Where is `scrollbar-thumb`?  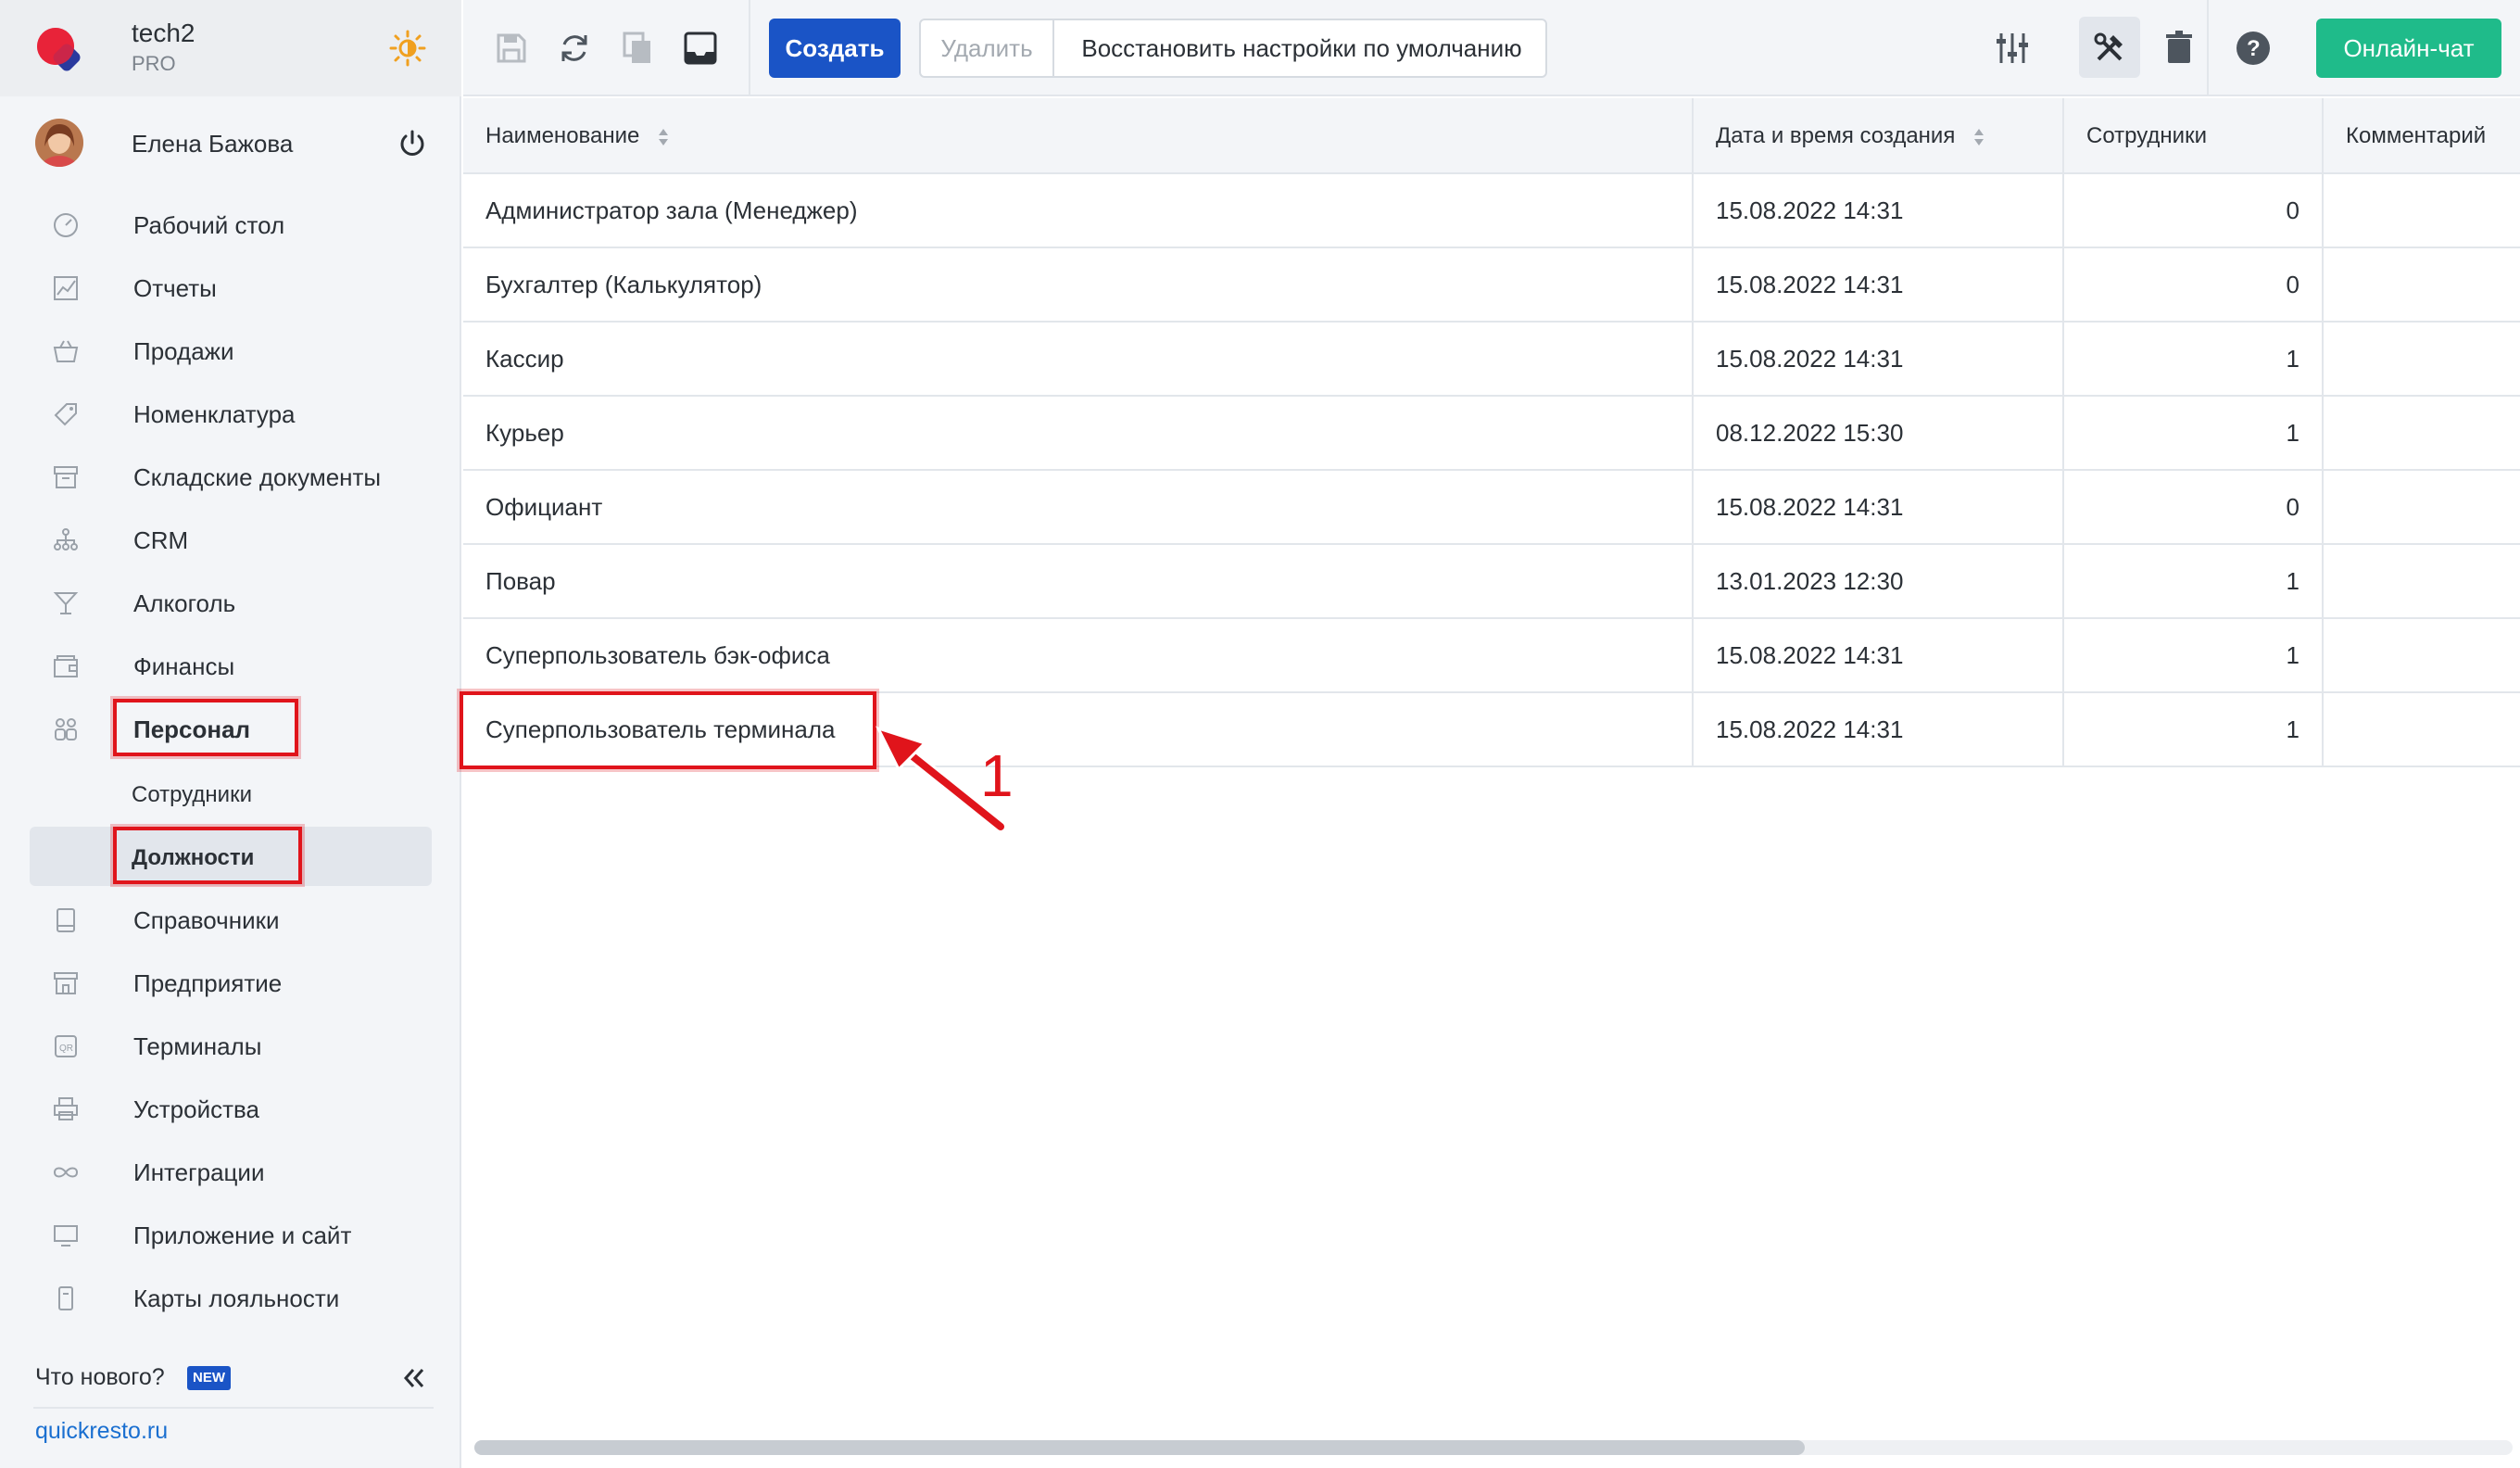
scrollbar-thumb is located at coordinates (1139, 1447).